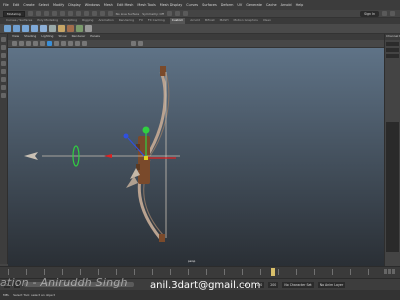  I want to click on workspace-icon, so click(392, 13).